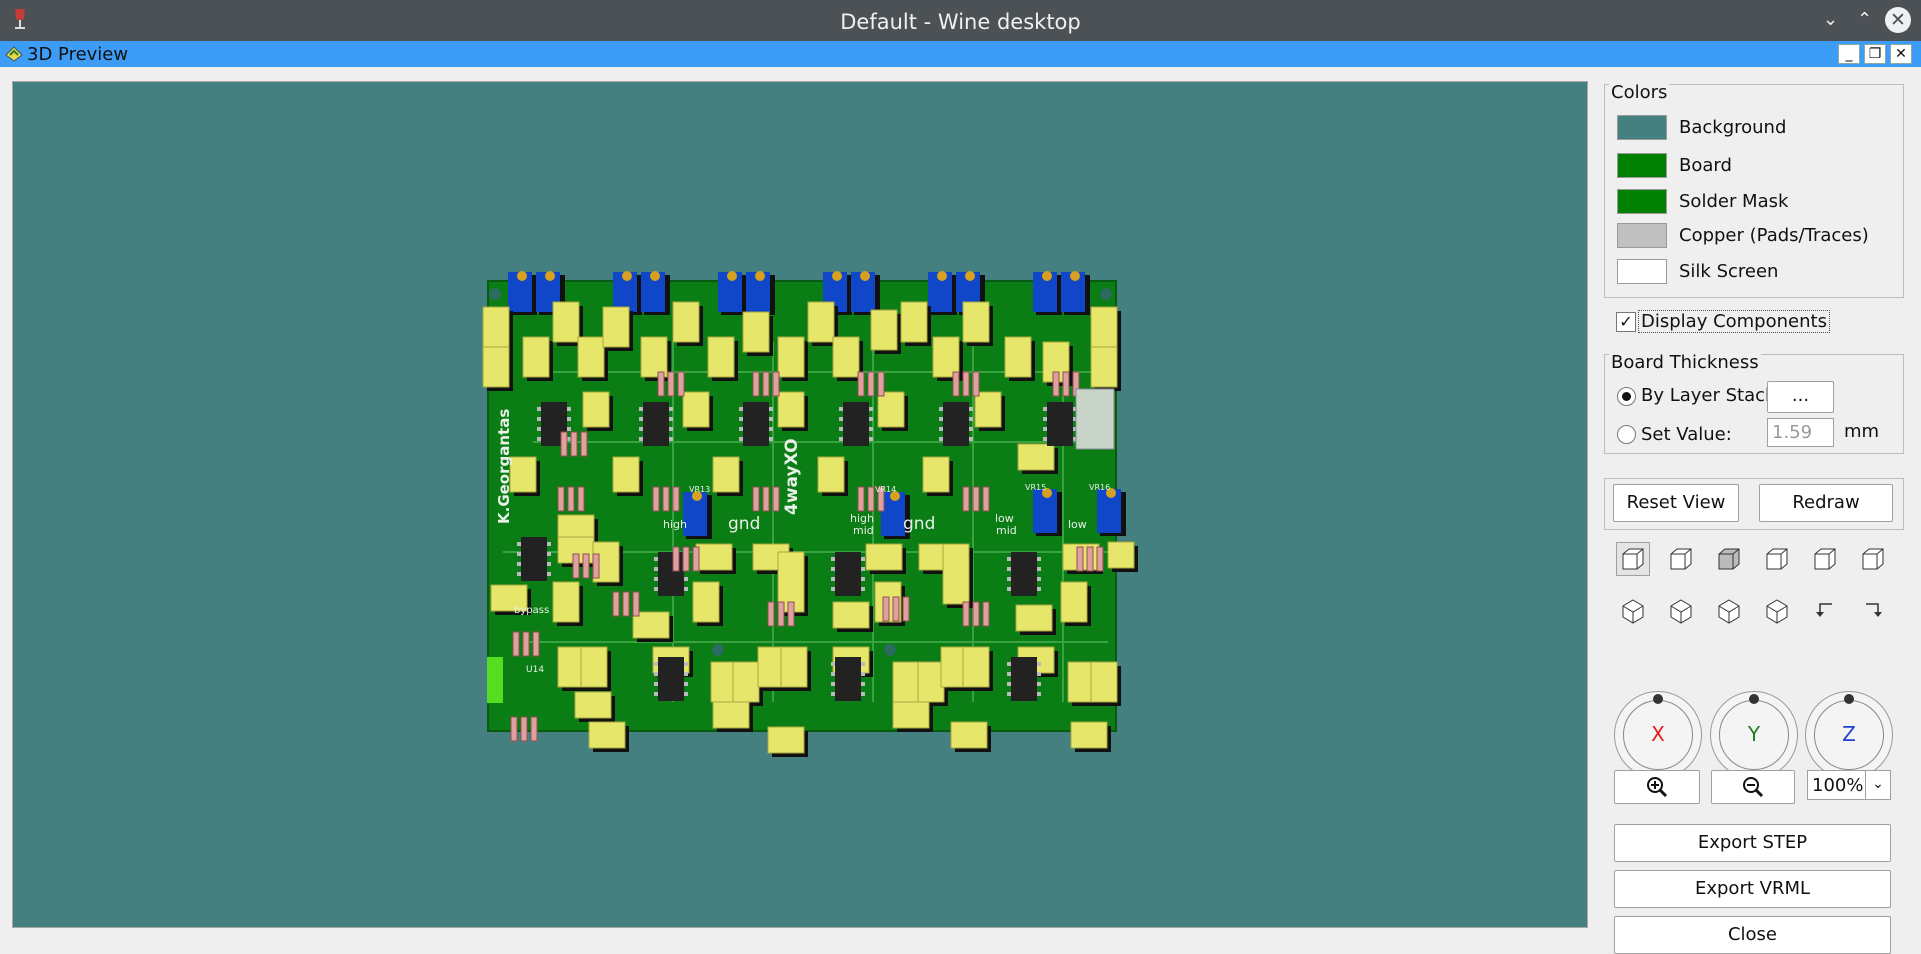 This screenshot has height=954, width=1921. I want to click on view-bottom-icon, so click(1633, 611).